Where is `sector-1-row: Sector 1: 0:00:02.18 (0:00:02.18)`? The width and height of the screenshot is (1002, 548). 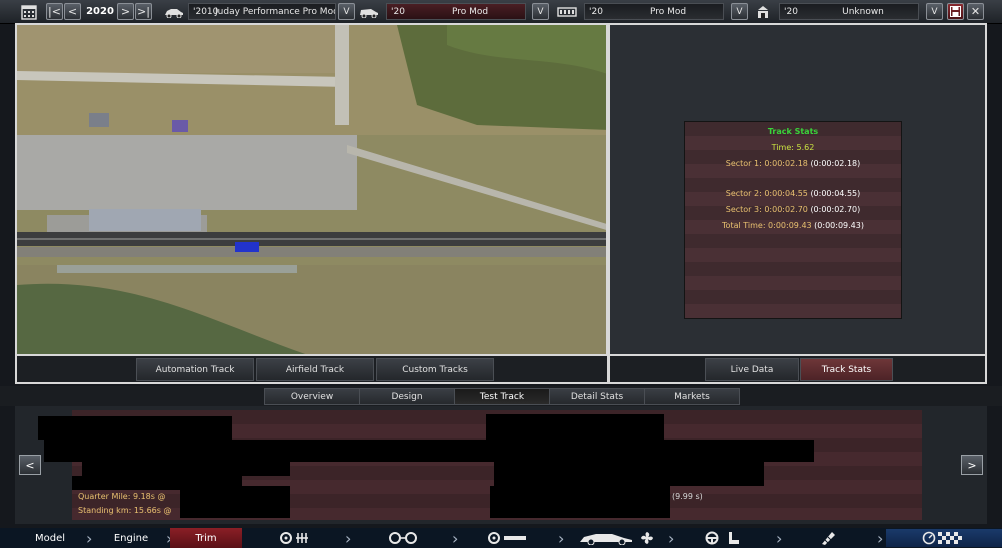 sector-1-row: Sector 1: 0:00:02.18 (0:00:02.18) is located at coordinates (793, 163).